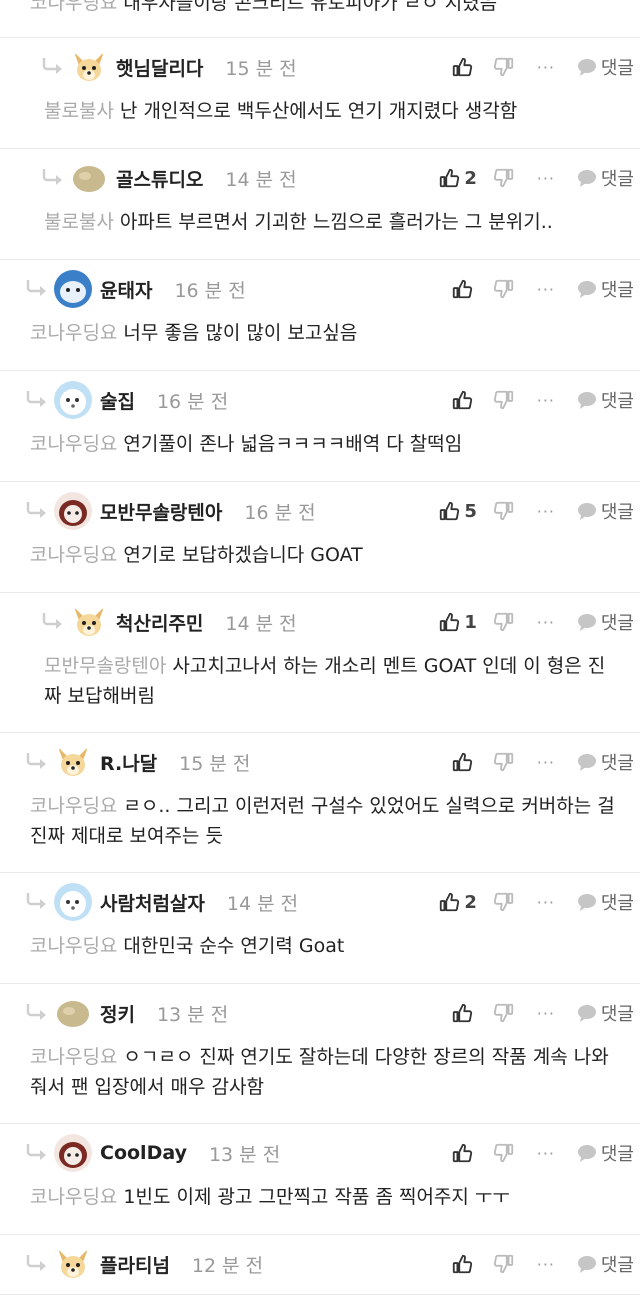 The width and height of the screenshot is (640, 1295). Describe the element at coordinates (244, 1154) in the screenshot. I see `comment-time: 13 분 전` at that location.